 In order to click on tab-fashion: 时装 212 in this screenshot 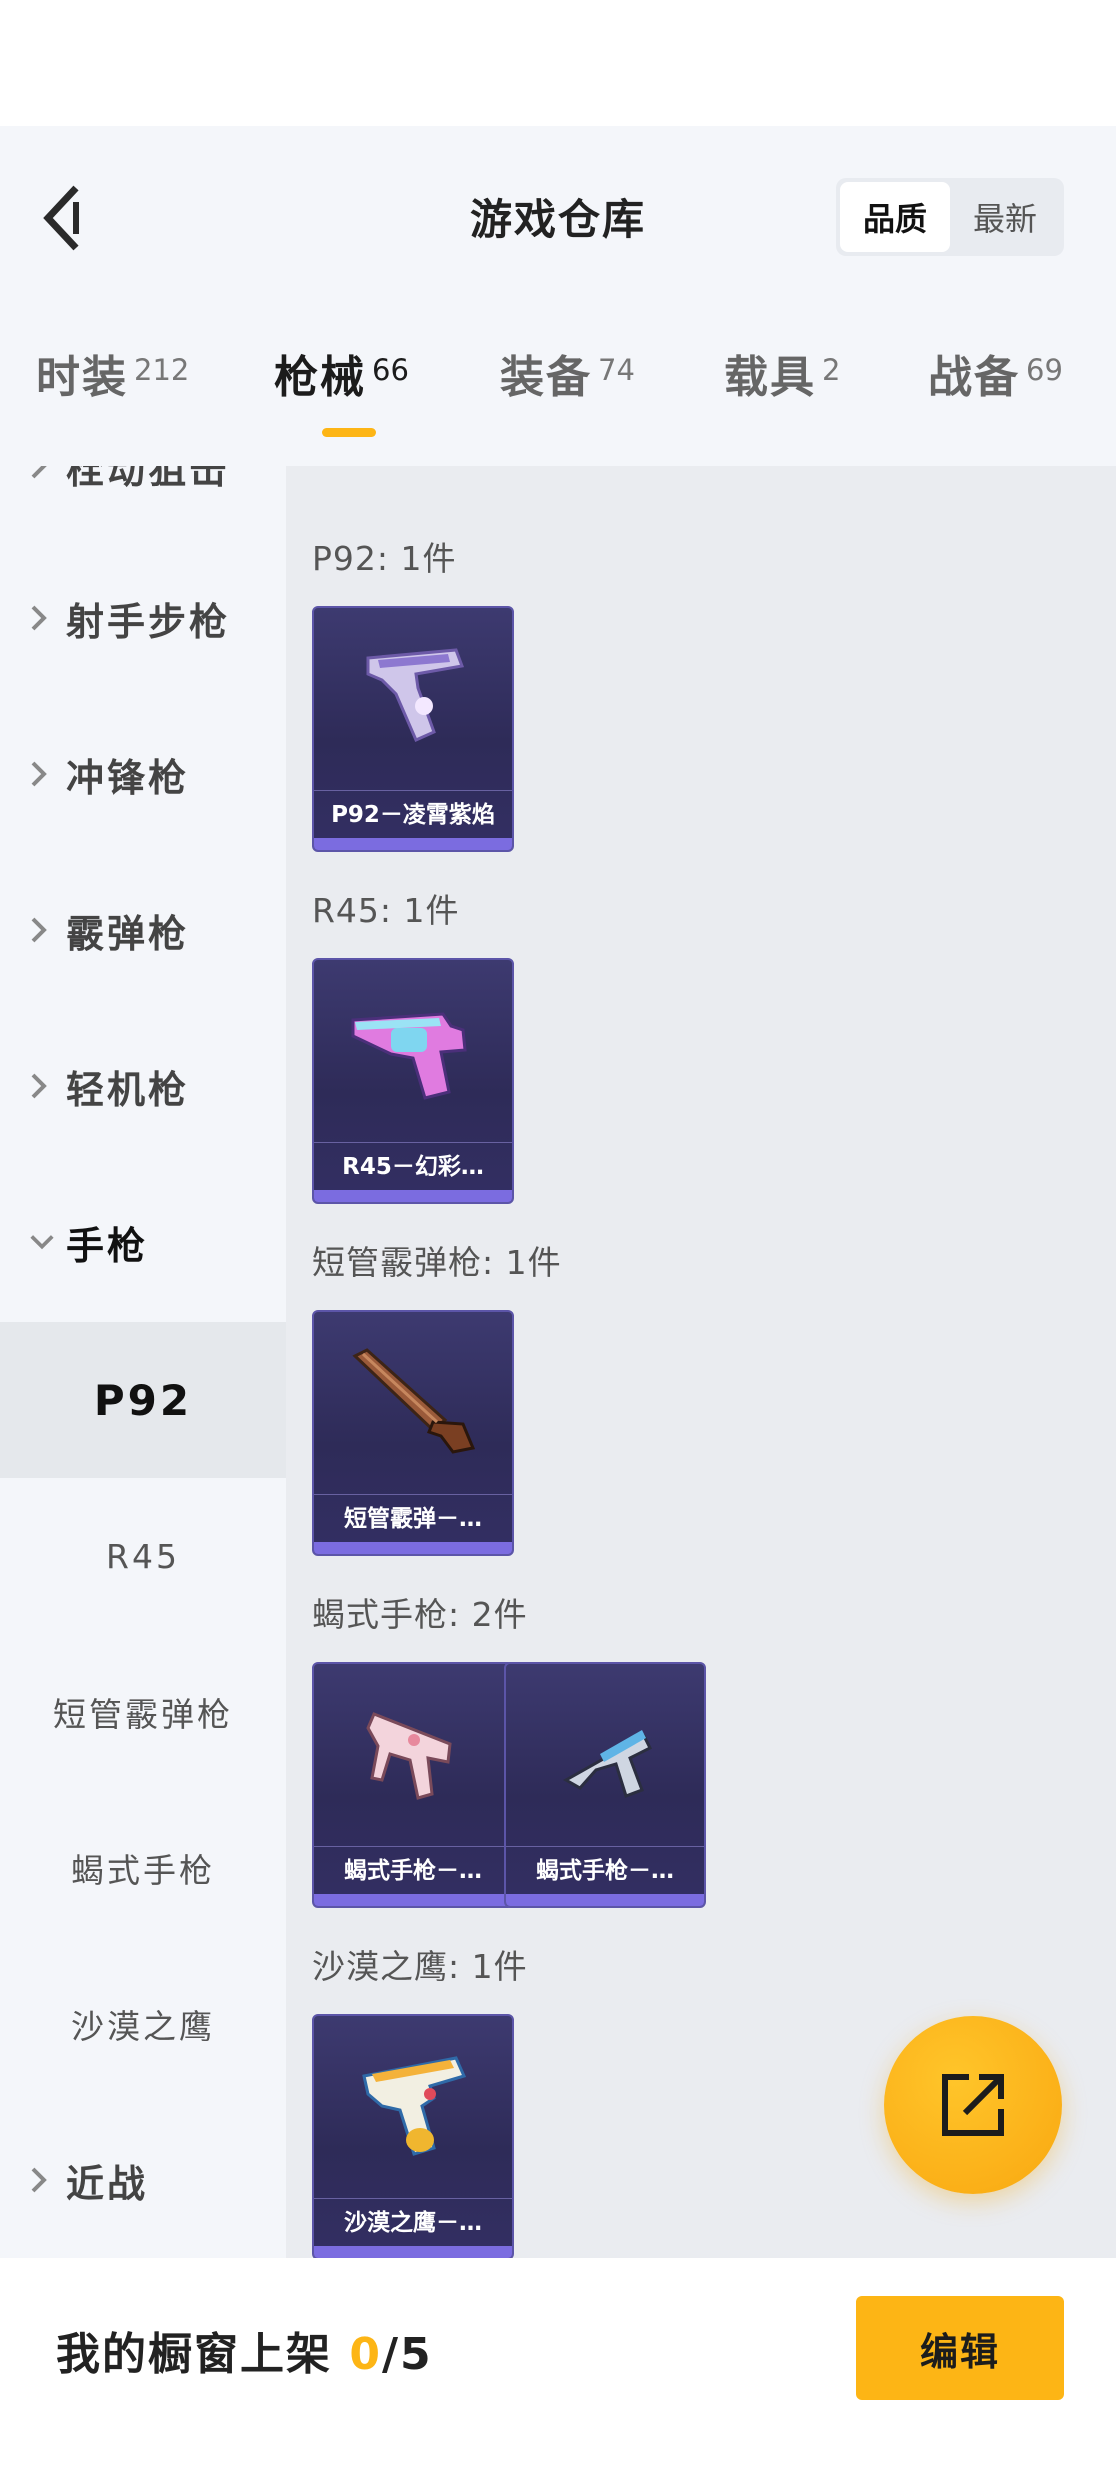, I will do `click(112, 385)`.